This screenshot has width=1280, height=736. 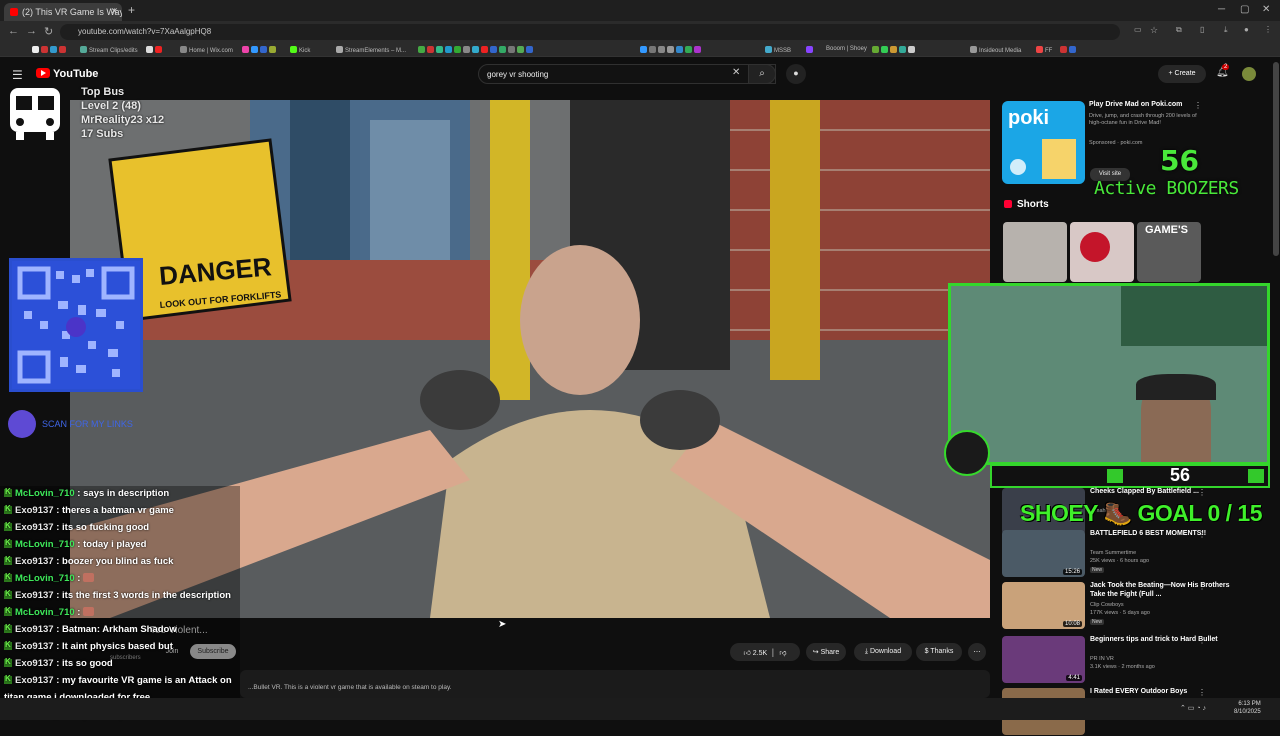 What do you see at coordinates (1165, 692) in the screenshot?
I see `video-title: I Rated EVERY Outdoor Boys` at bounding box center [1165, 692].